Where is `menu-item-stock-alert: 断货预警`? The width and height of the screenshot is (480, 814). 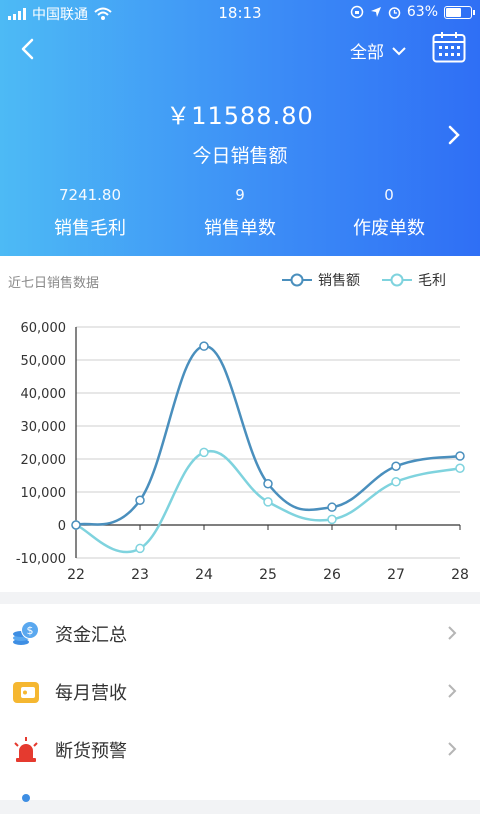
menu-item-stock-alert: 断货预警 is located at coordinates (240, 749).